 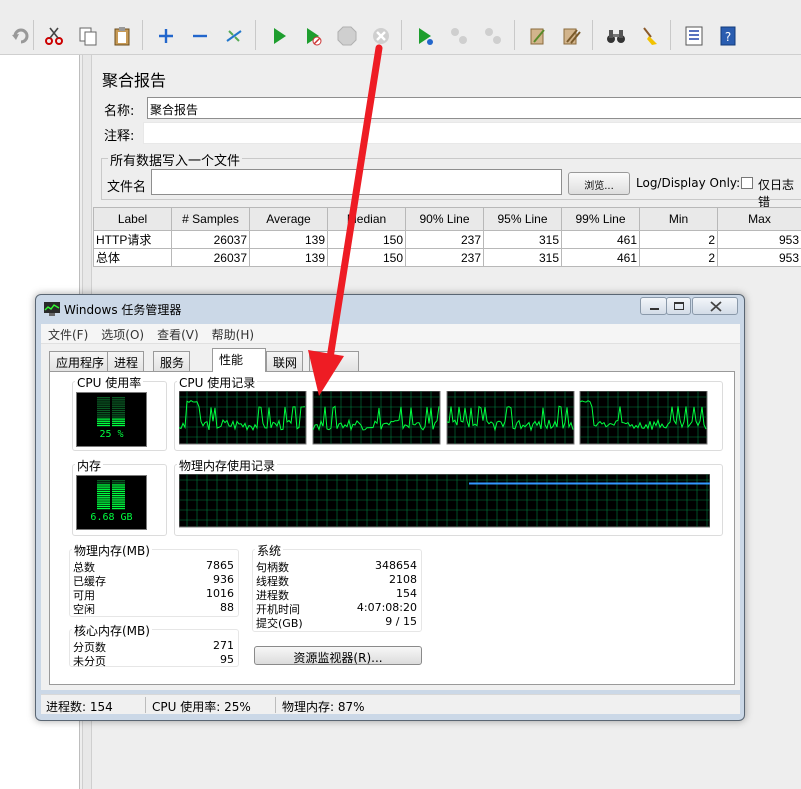 What do you see at coordinates (522, 219) in the screenshot?
I see `column-header: 95% Line` at bounding box center [522, 219].